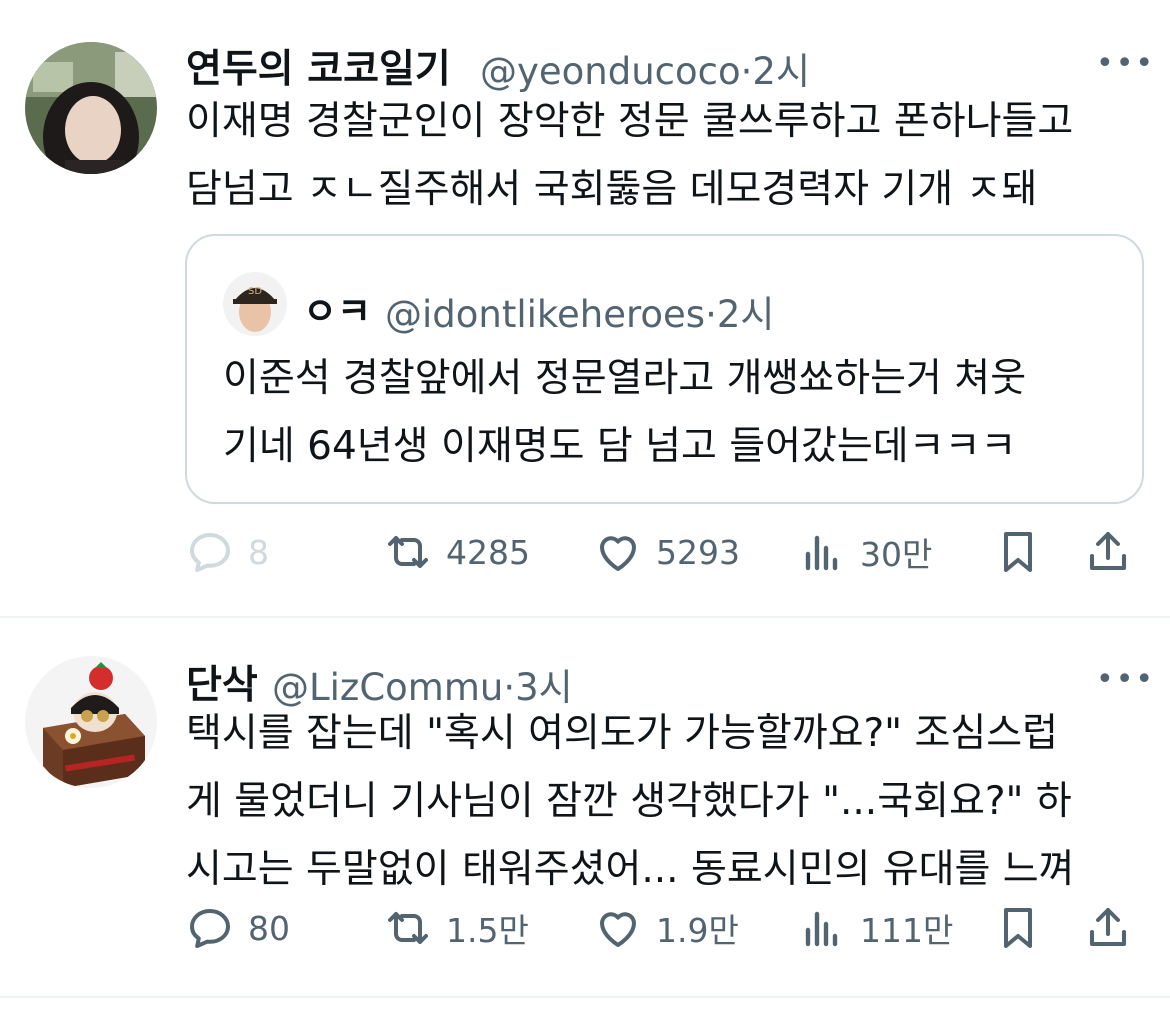 This screenshot has height=1012, width=1170. Describe the element at coordinates (488, 552) in the screenshot. I see `repost-count: 4285` at that location.